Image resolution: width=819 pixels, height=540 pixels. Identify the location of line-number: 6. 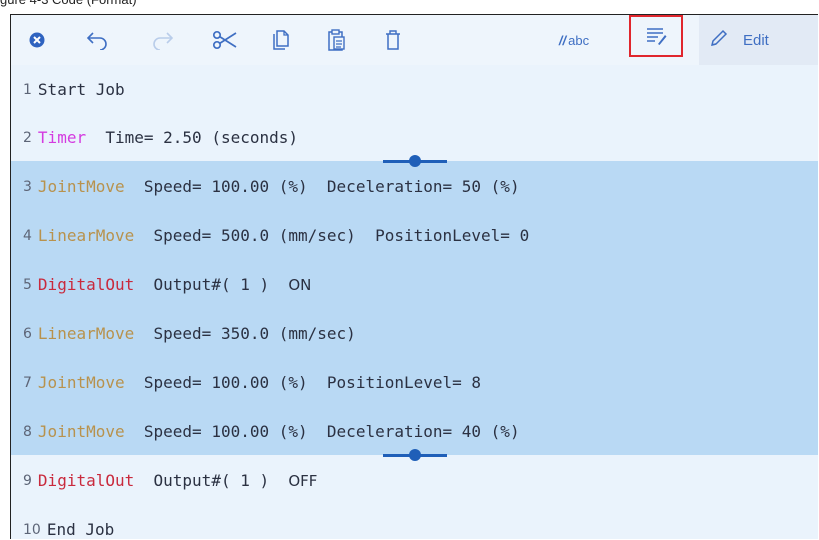
(27, 333).